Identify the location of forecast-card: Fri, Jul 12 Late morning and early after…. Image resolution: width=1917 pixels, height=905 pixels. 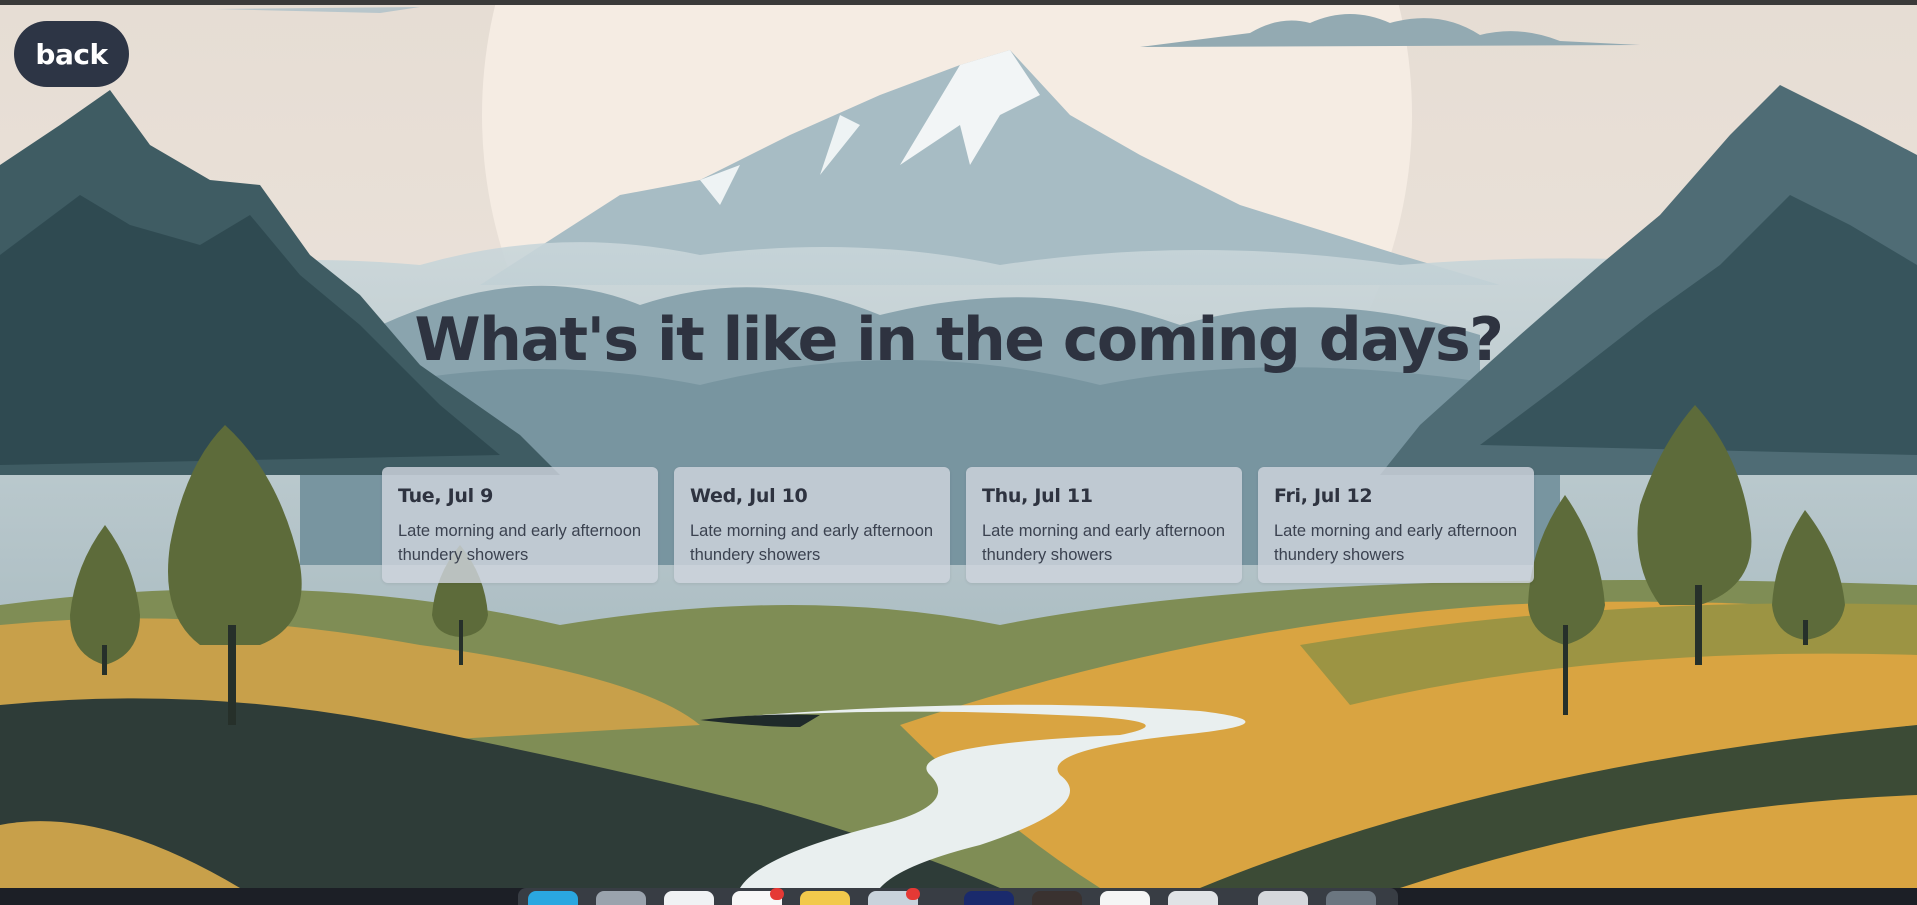
(1396, 525).